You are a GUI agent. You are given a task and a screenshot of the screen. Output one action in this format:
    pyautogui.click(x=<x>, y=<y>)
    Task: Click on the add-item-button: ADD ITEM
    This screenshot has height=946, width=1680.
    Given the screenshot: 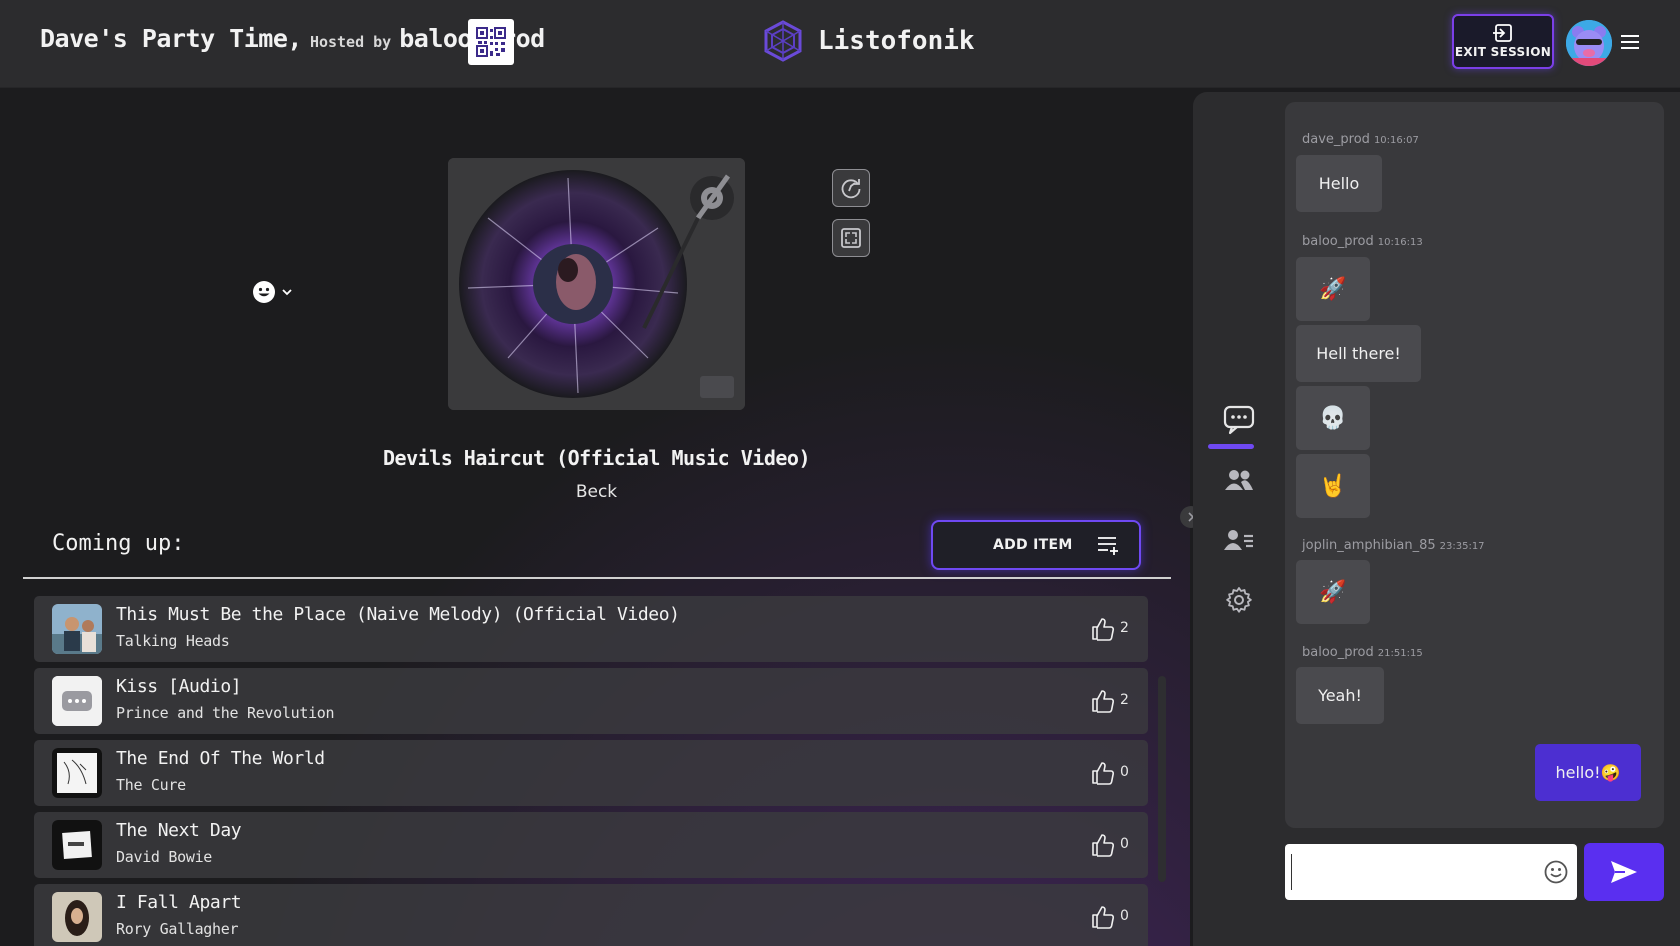 What is the action you would take?
    pyautogui.click(x=1036, y=545)
    